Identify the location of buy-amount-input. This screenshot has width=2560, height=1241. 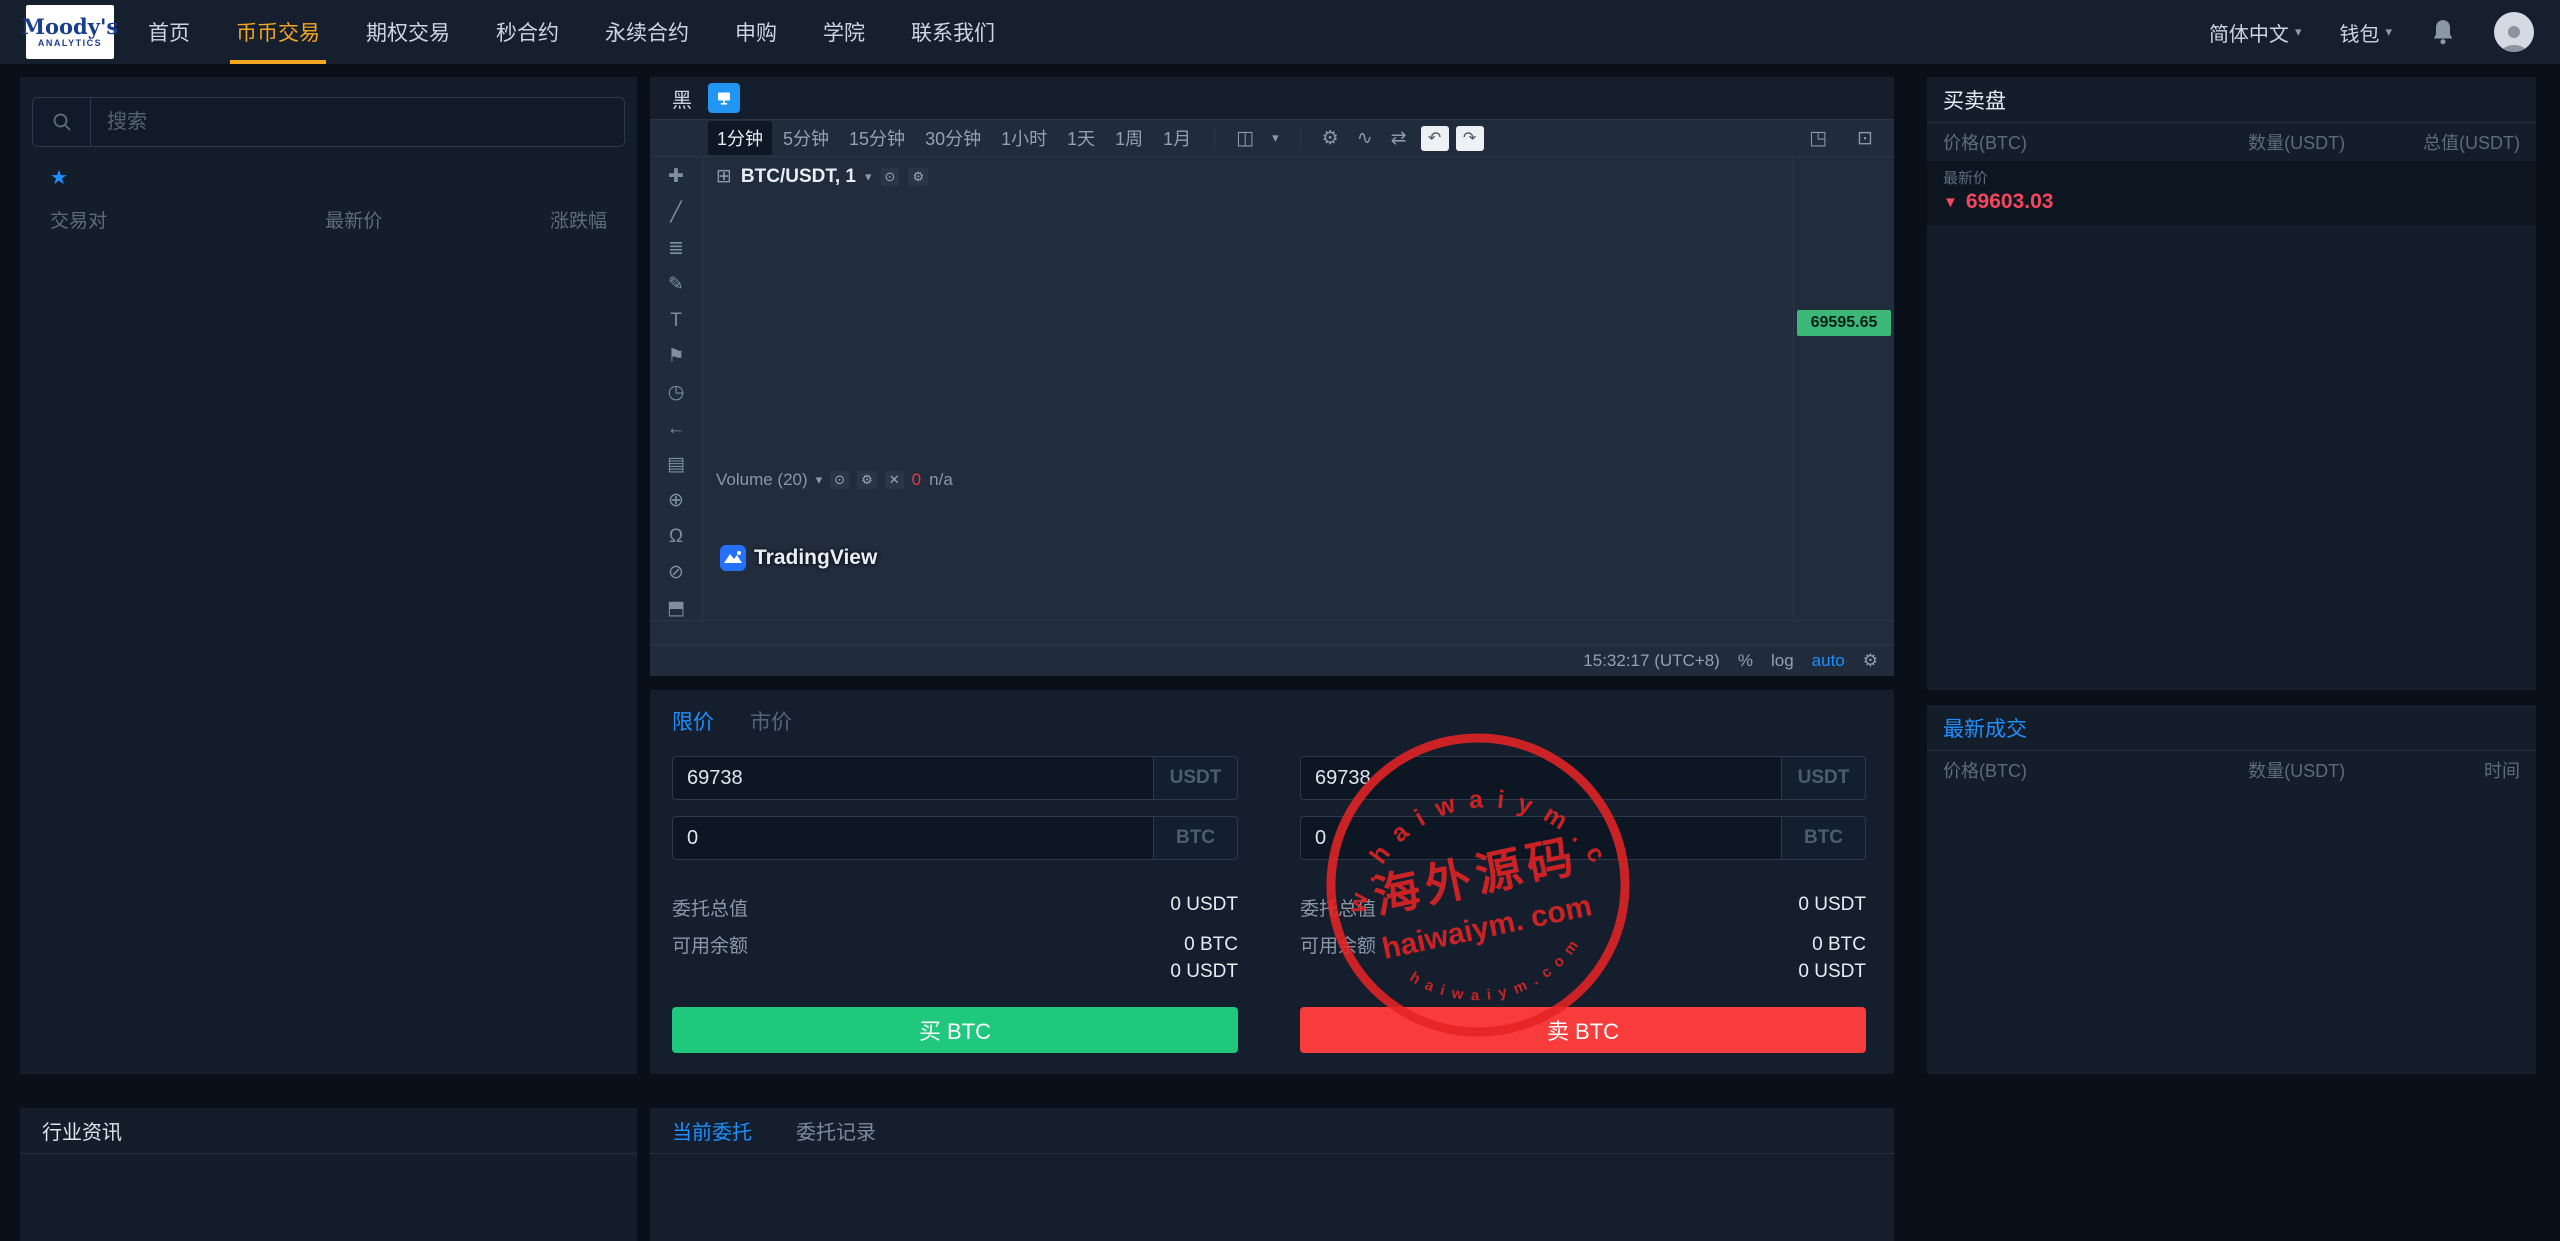
(913, 838).